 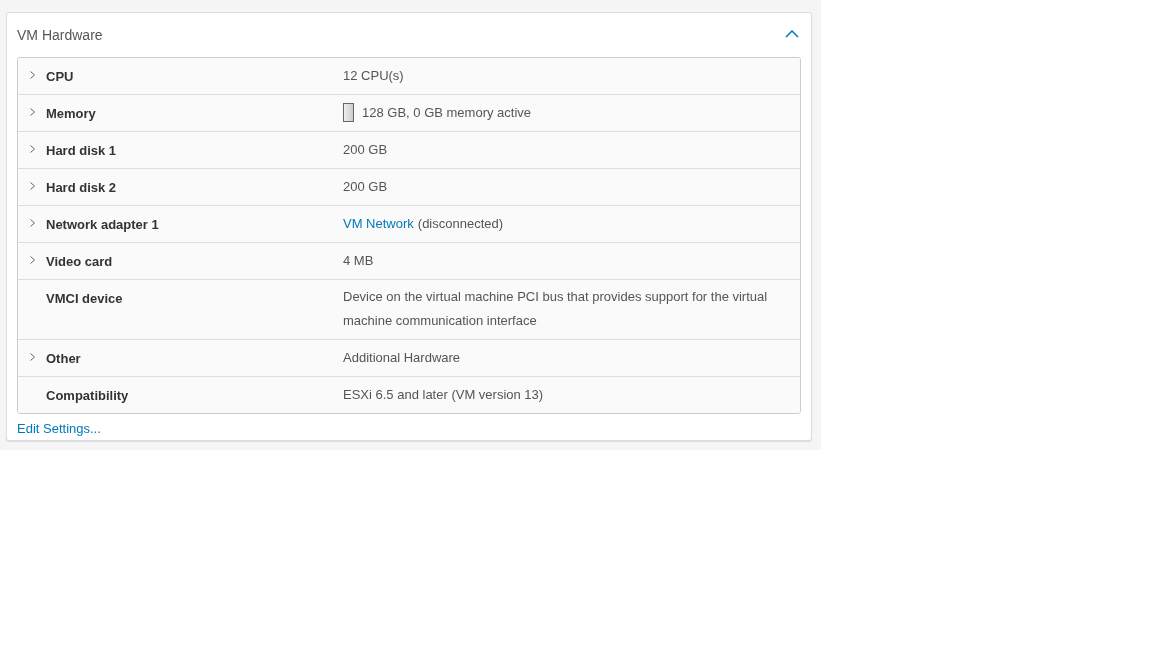 What do you see at coordinates (84, 298) in the screenshot?
I see `row-label: VMCI device` at bounding box center [84, 298].